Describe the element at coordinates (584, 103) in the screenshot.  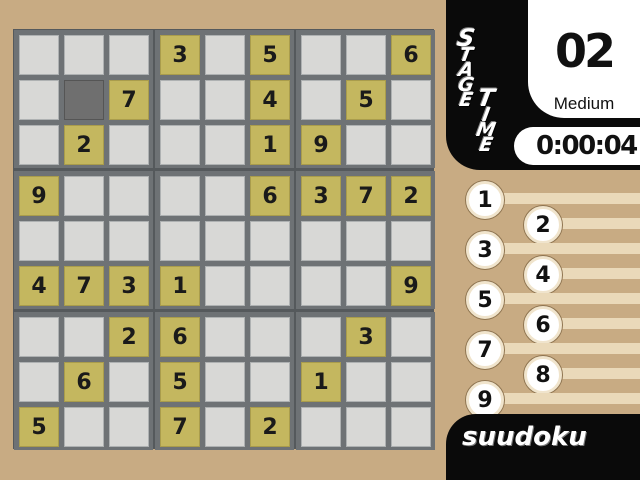
I see `difficulty-label: Medium` at that location.